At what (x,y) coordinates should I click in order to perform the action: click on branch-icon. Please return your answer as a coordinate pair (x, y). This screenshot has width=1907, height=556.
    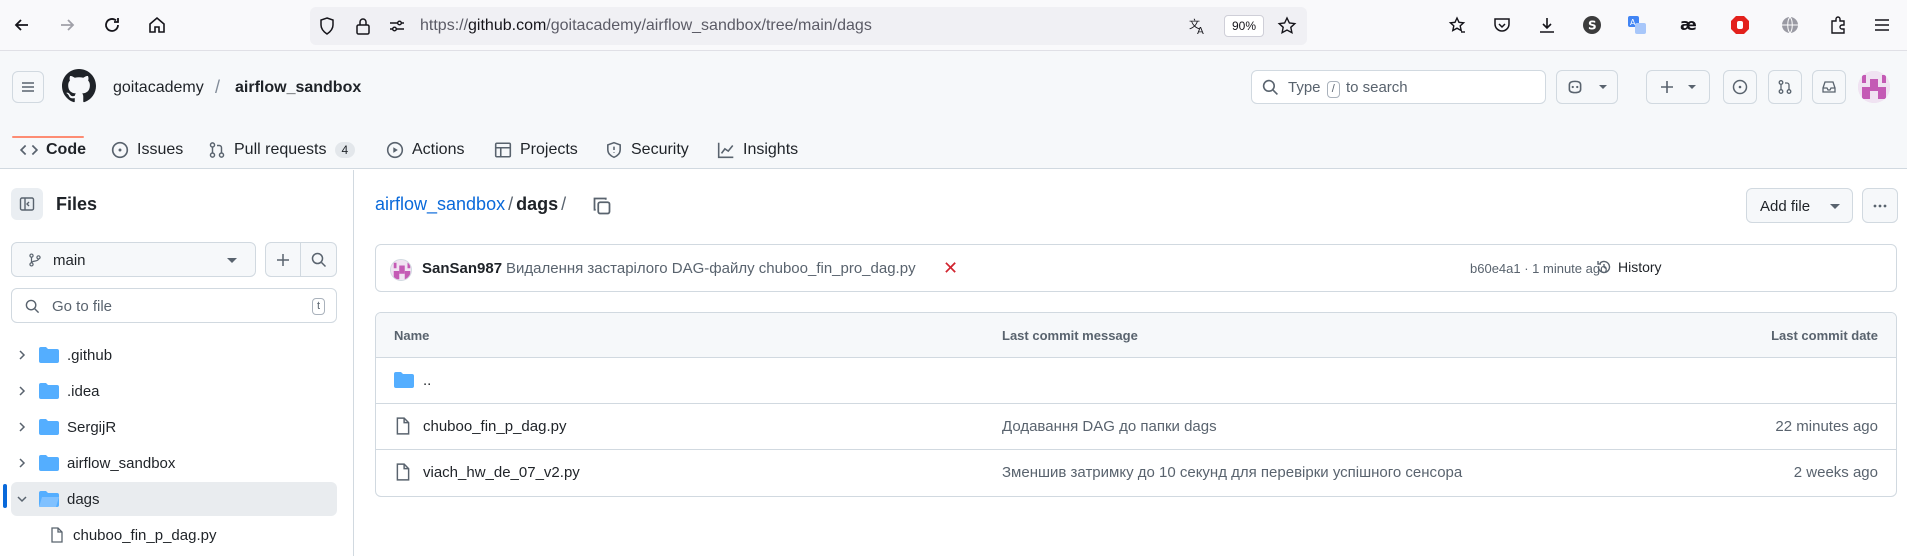
    Looking at the image, I should click on (35, 260).